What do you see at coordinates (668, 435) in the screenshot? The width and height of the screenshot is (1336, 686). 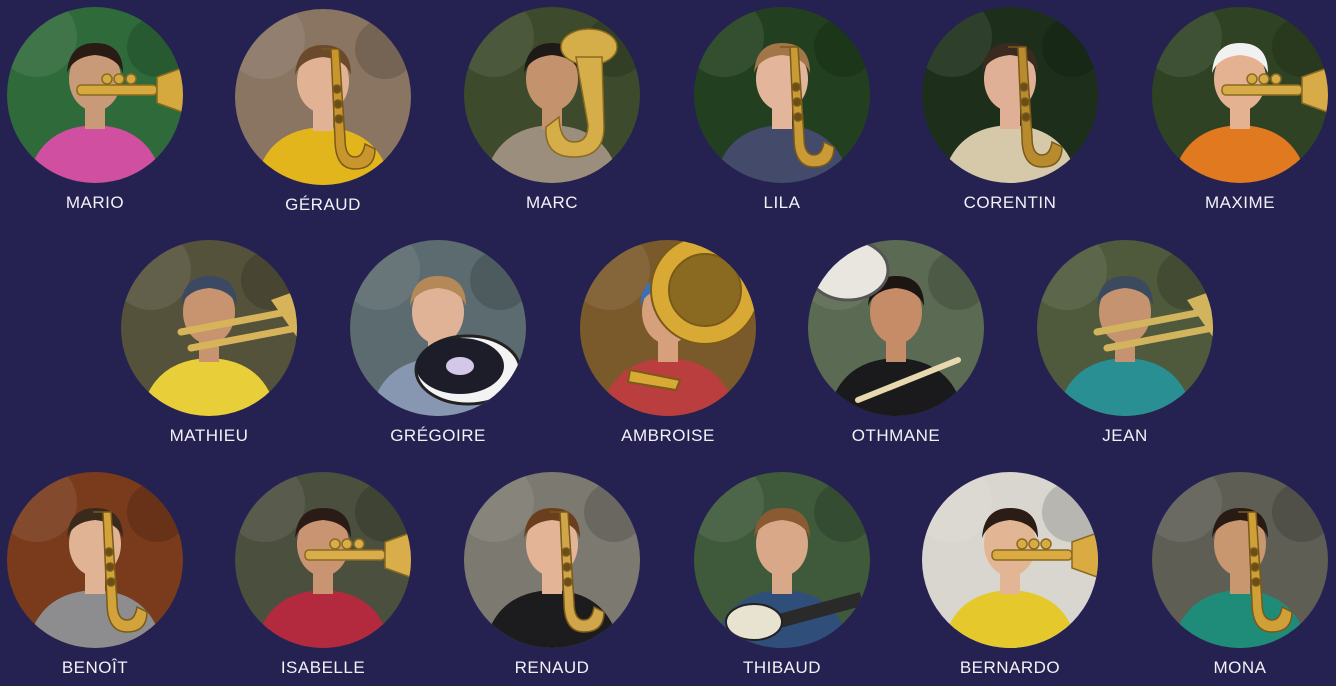 I see `member-name: AMBROISE` at bounding box center [668, 435].